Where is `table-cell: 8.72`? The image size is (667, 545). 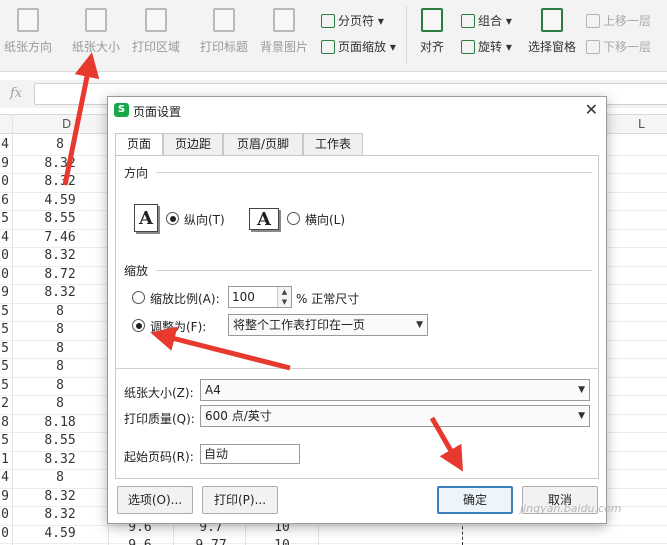
table-cell: 8.72 is located at coordinates (60, 274).